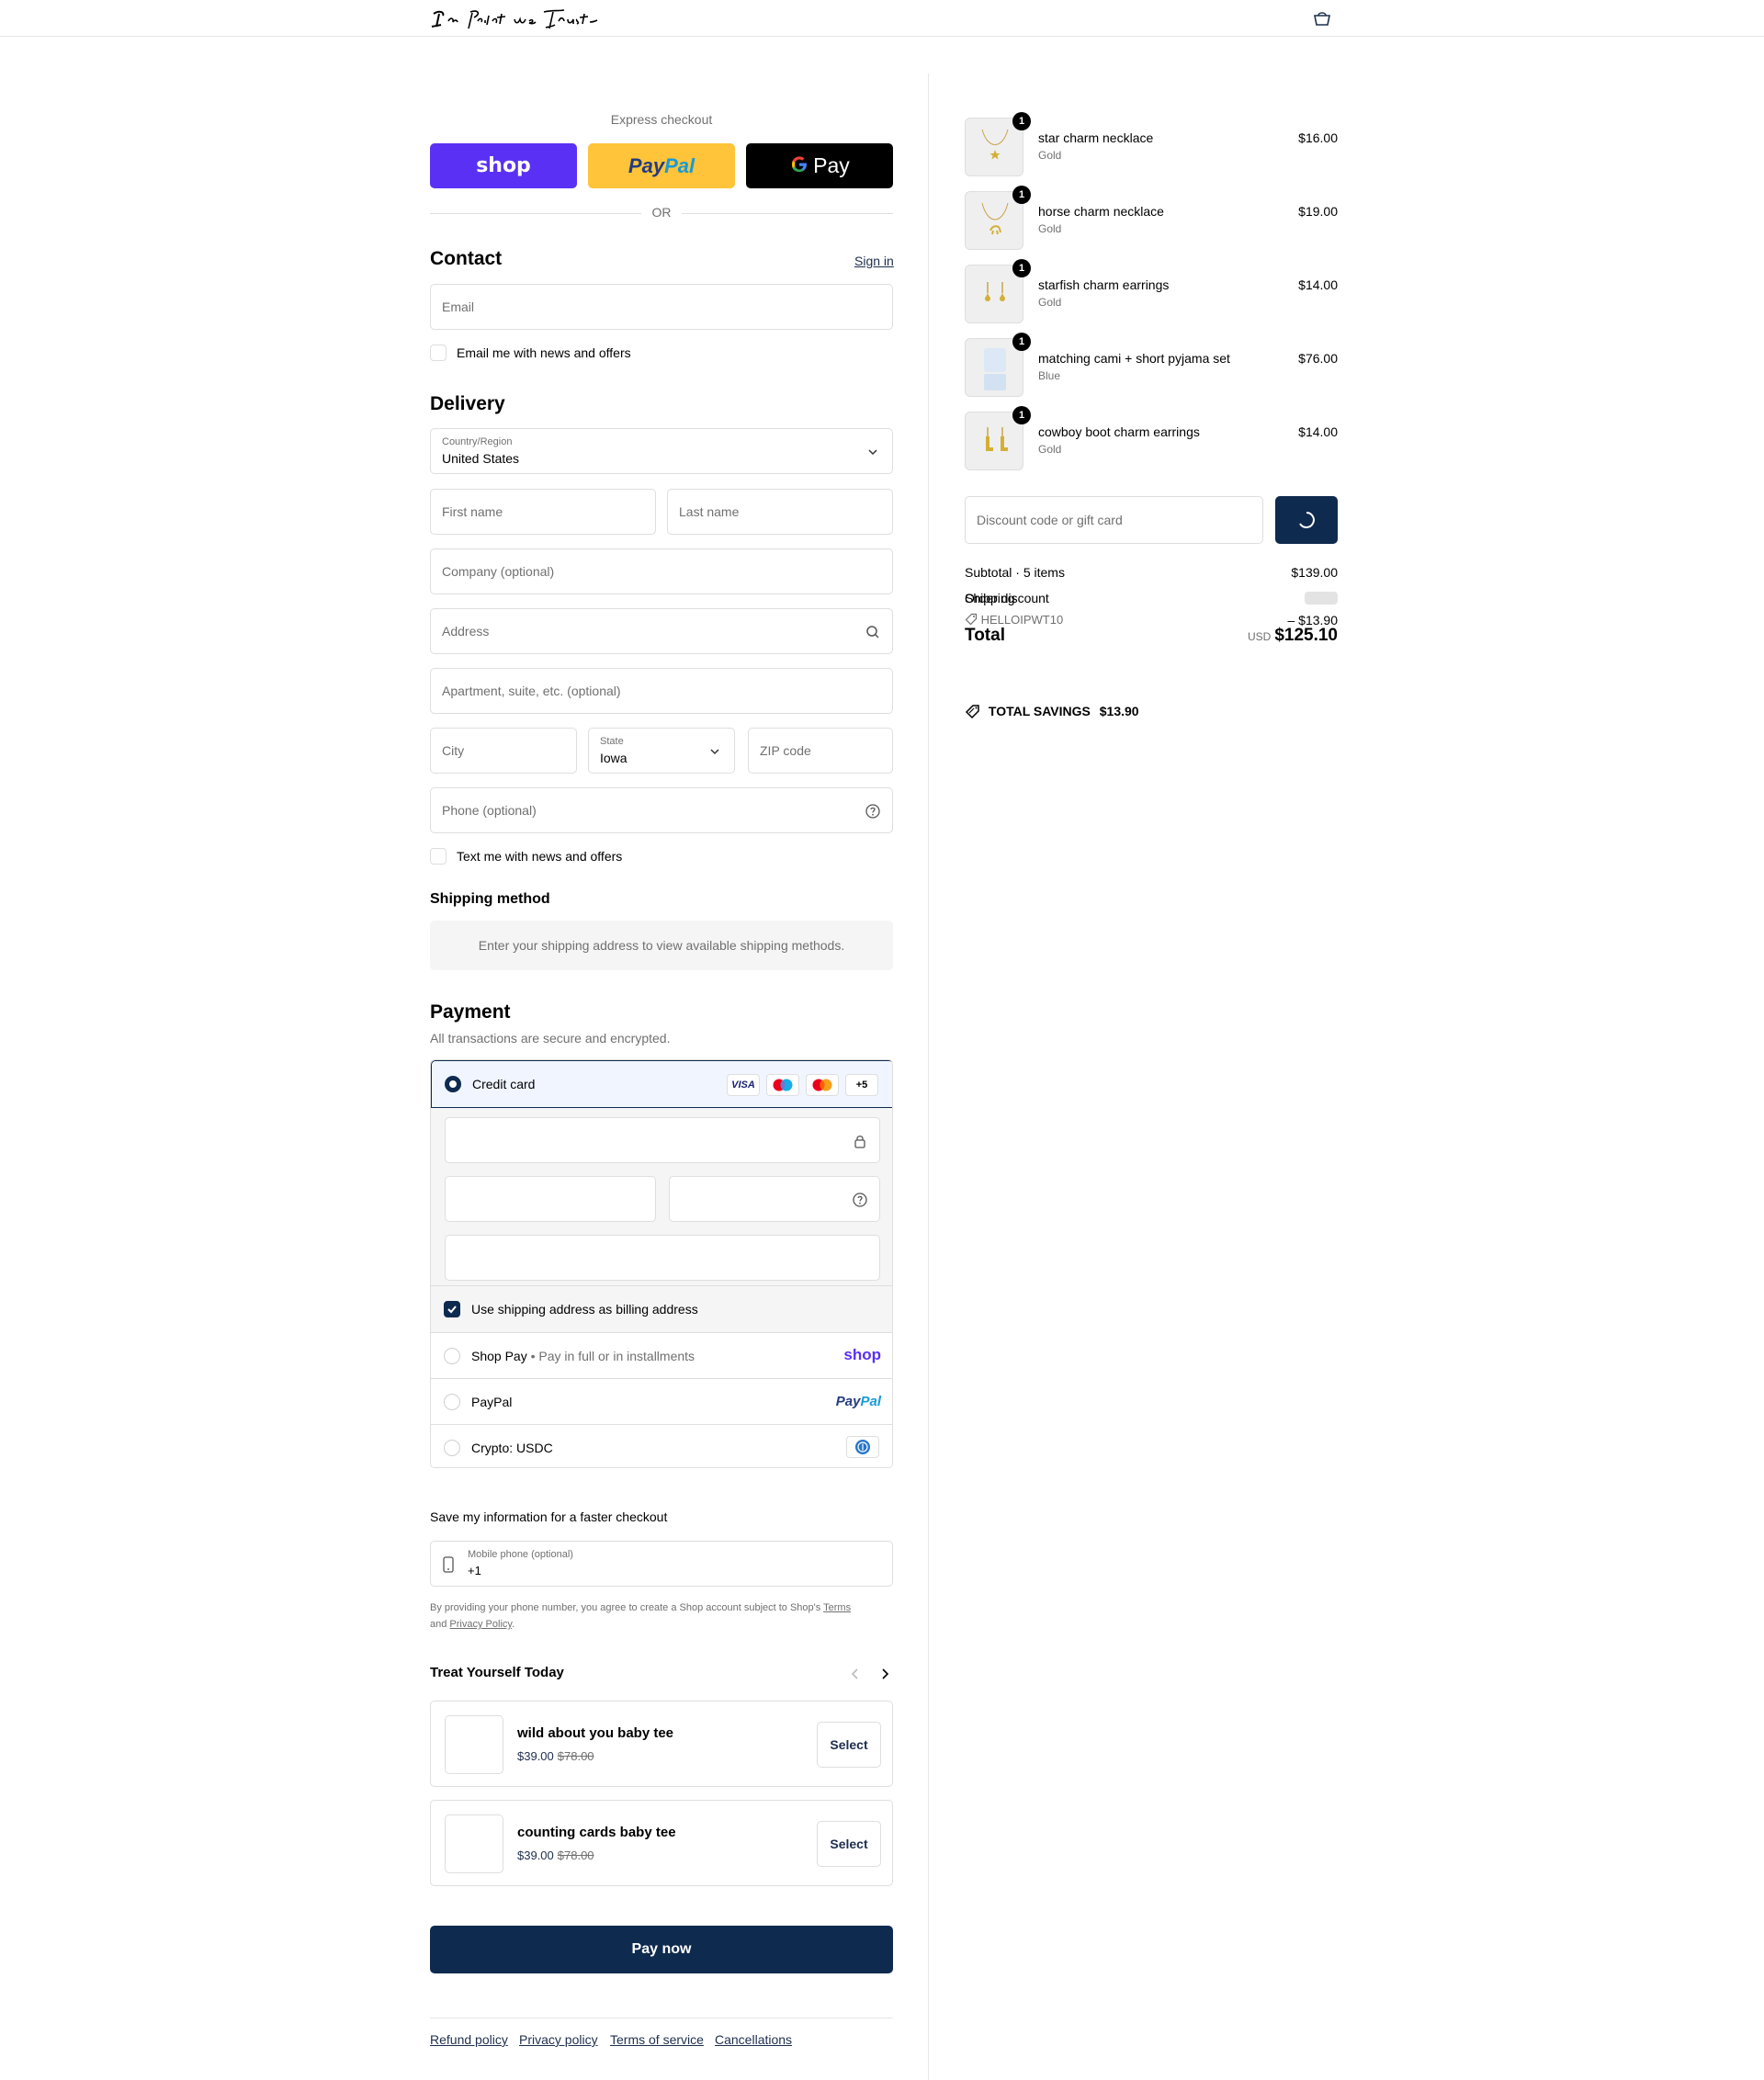 This screenshot has height=2080, width=1764. I want to click on paypal-logo: PayPal, so click(662, 165).